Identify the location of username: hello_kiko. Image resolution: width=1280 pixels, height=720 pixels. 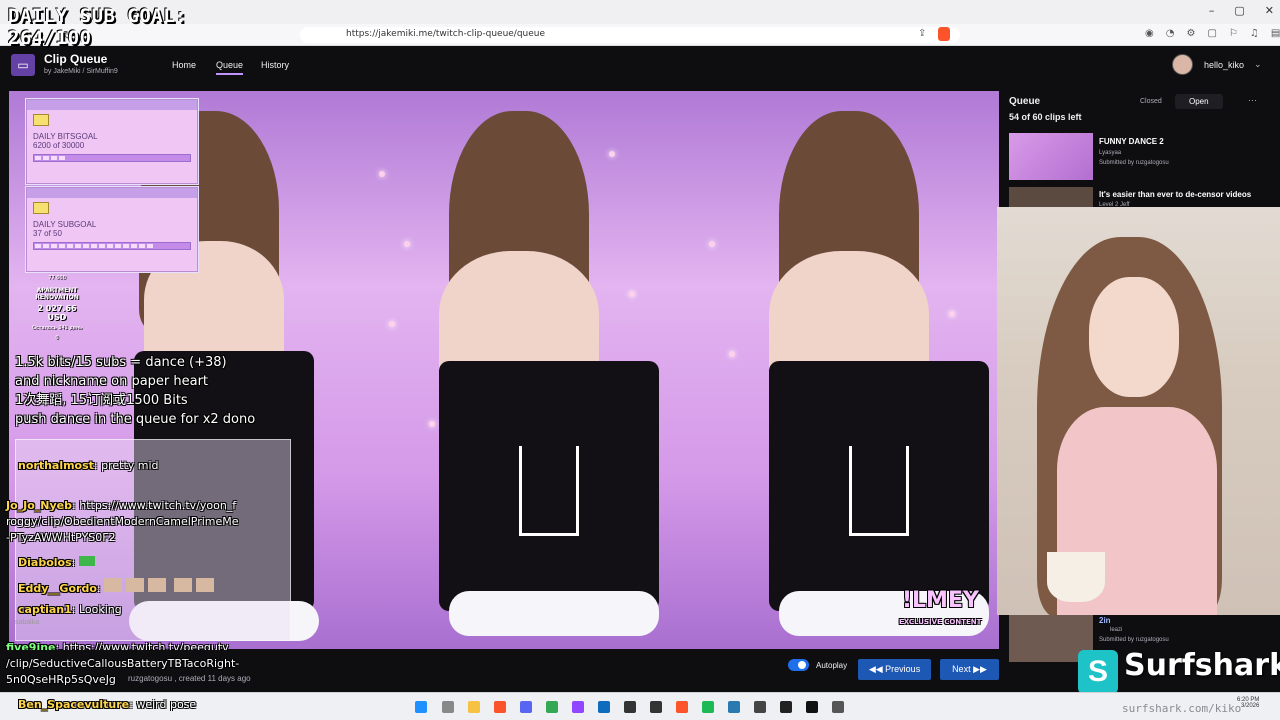
(1224, 65).